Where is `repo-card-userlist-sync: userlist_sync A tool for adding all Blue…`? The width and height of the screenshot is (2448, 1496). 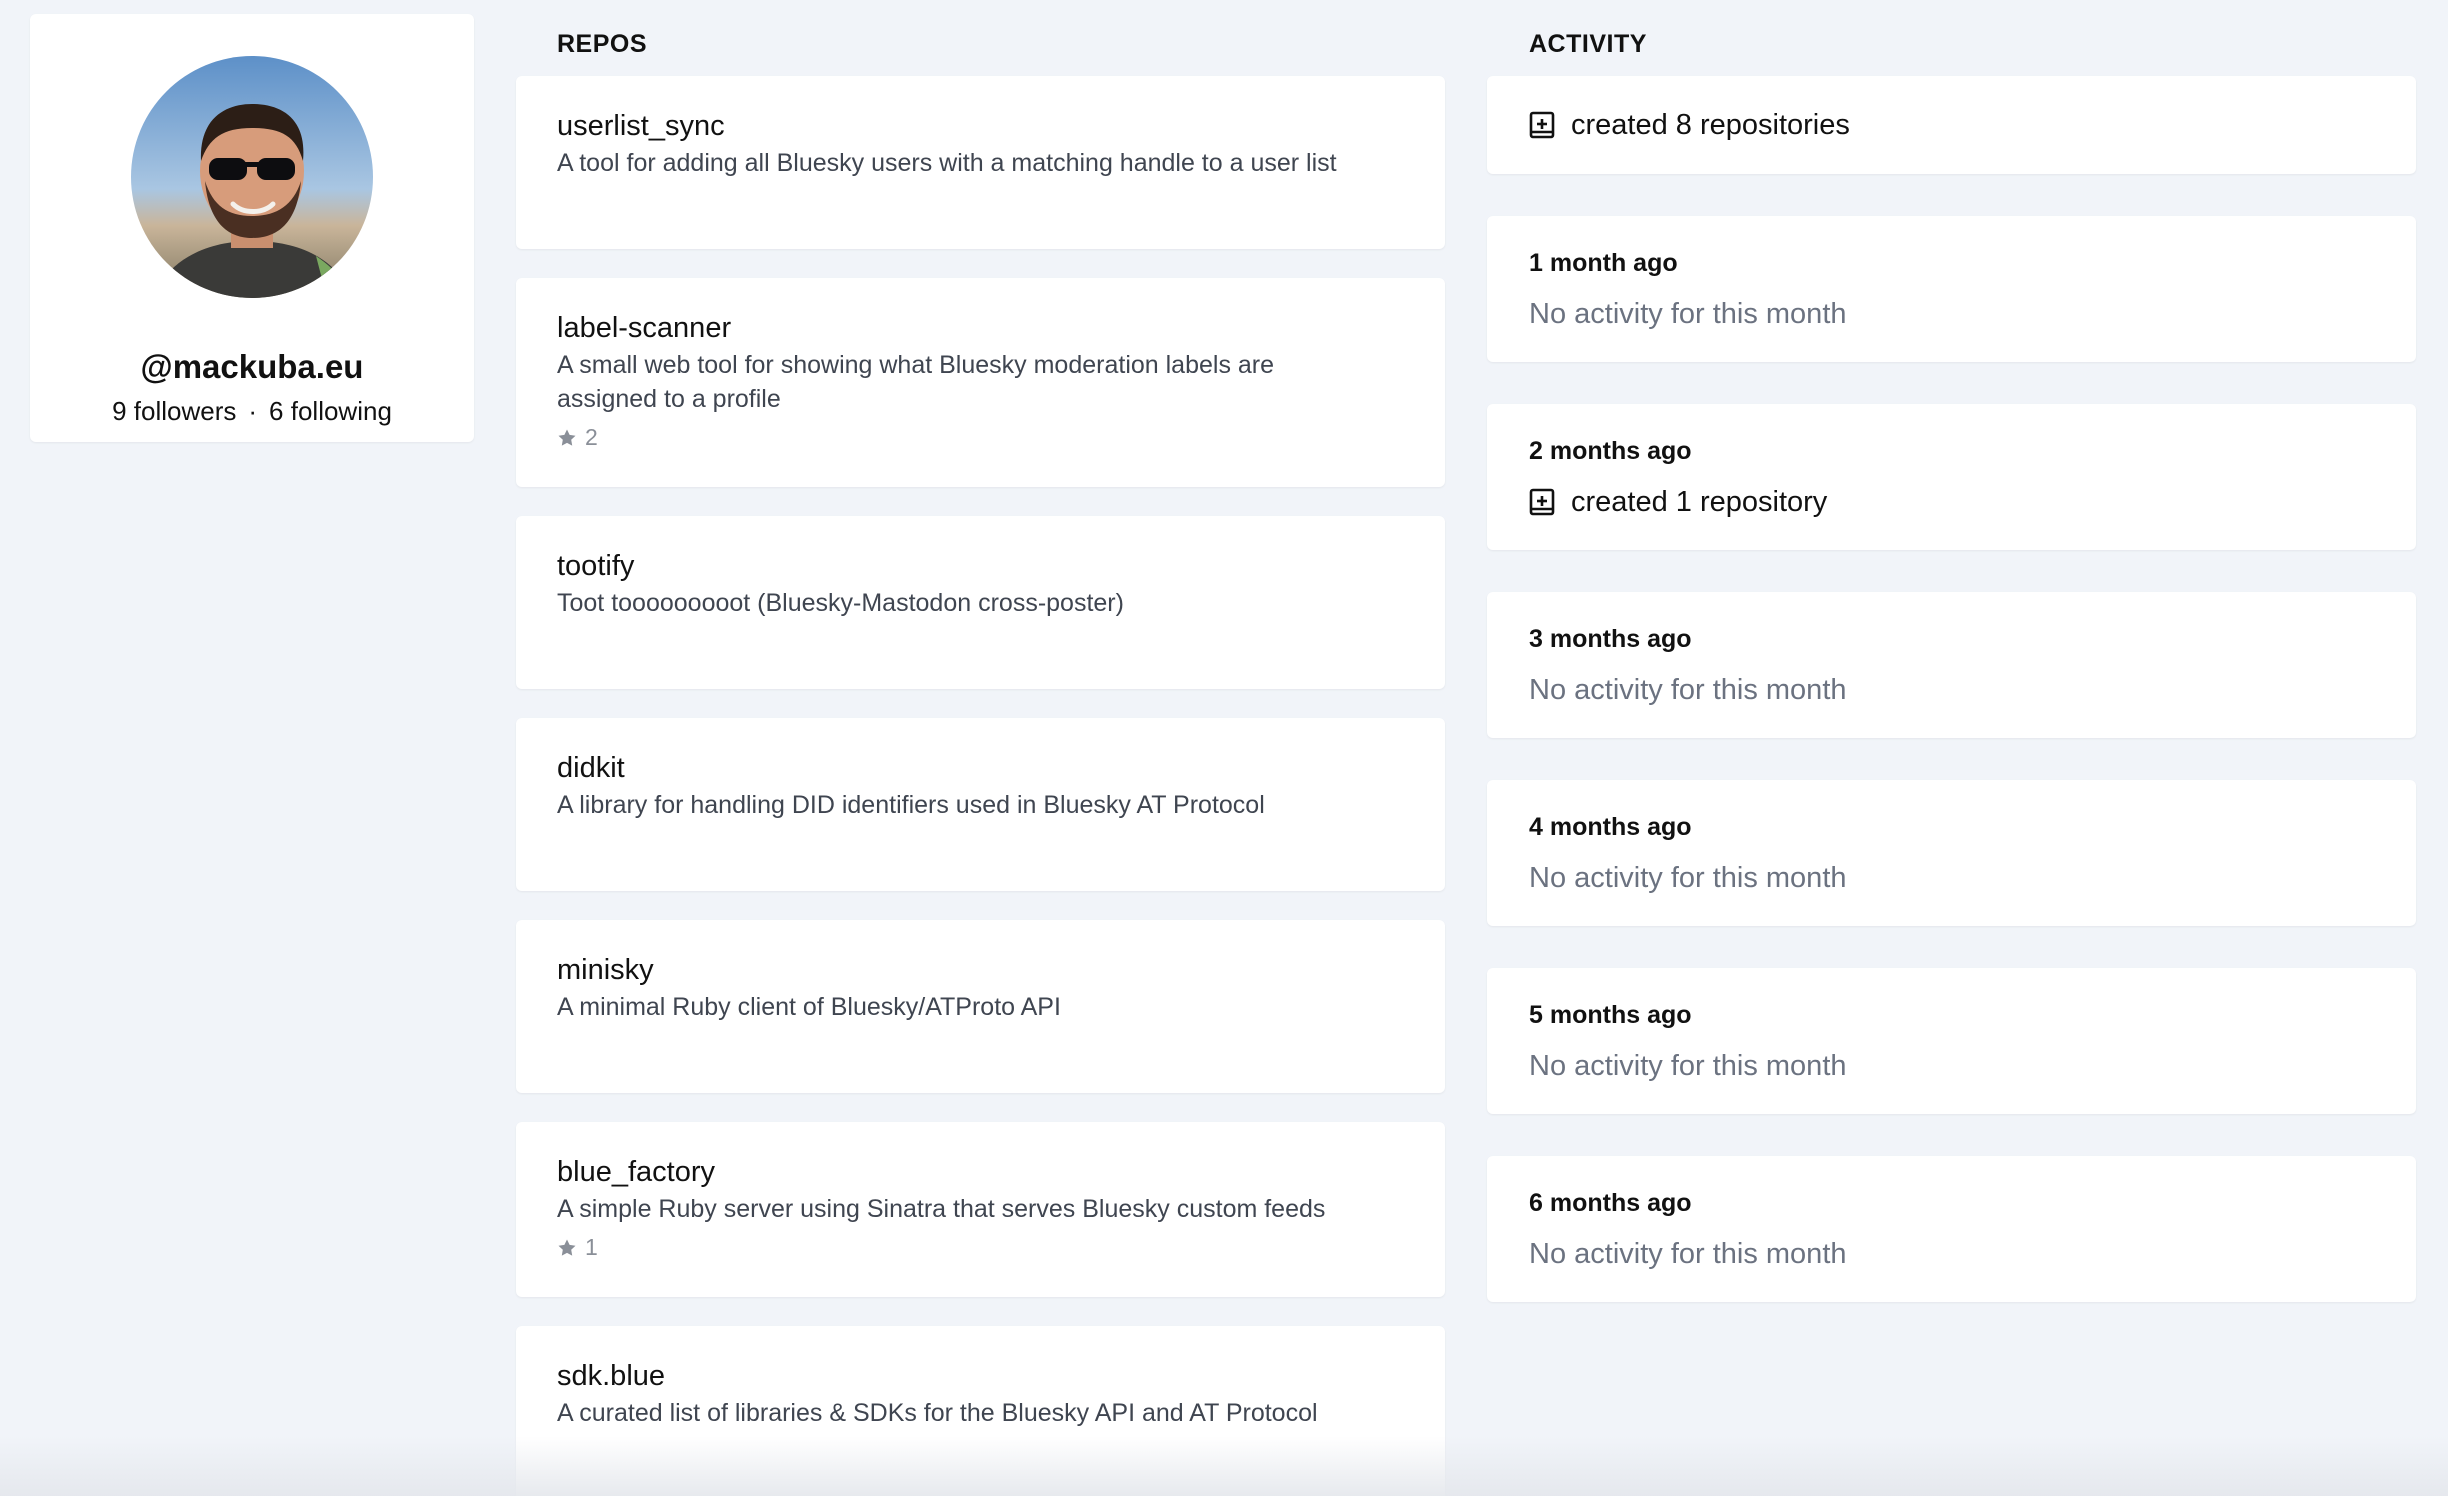
repo-card-userlist-sync: userlist_sync A tool for adding all Blue… is located at coordinates (980, 162).